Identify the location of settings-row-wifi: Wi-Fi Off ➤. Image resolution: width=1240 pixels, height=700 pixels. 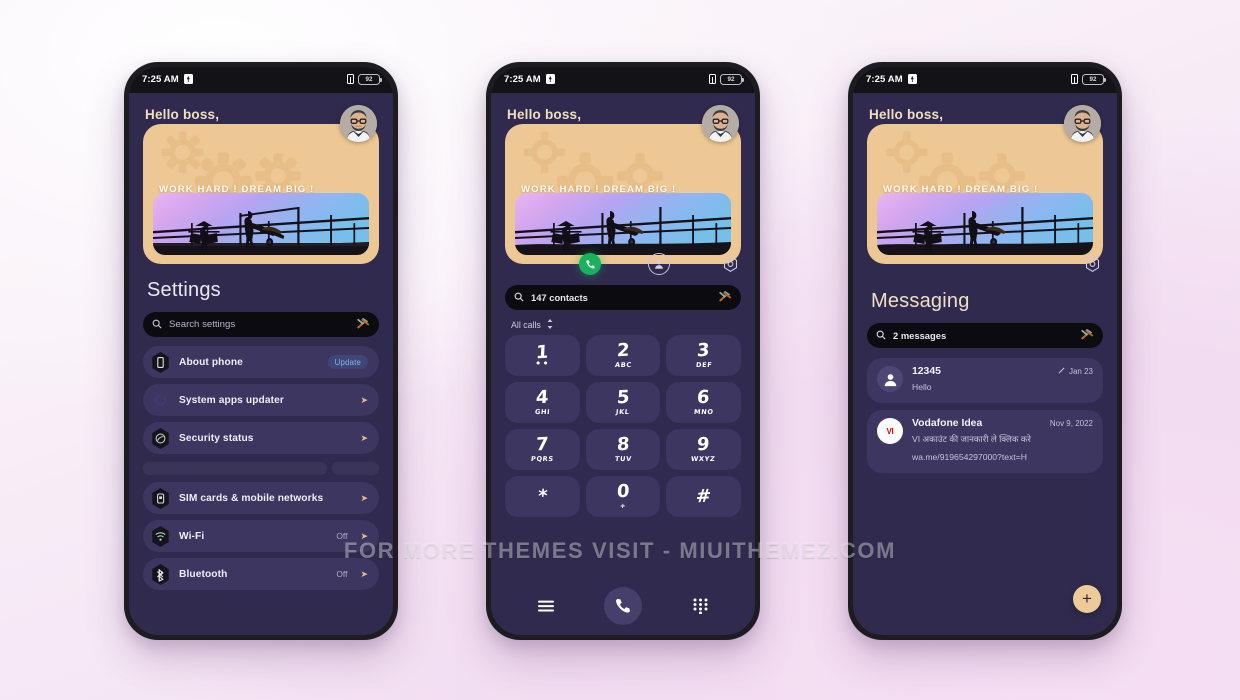
(261, 536).